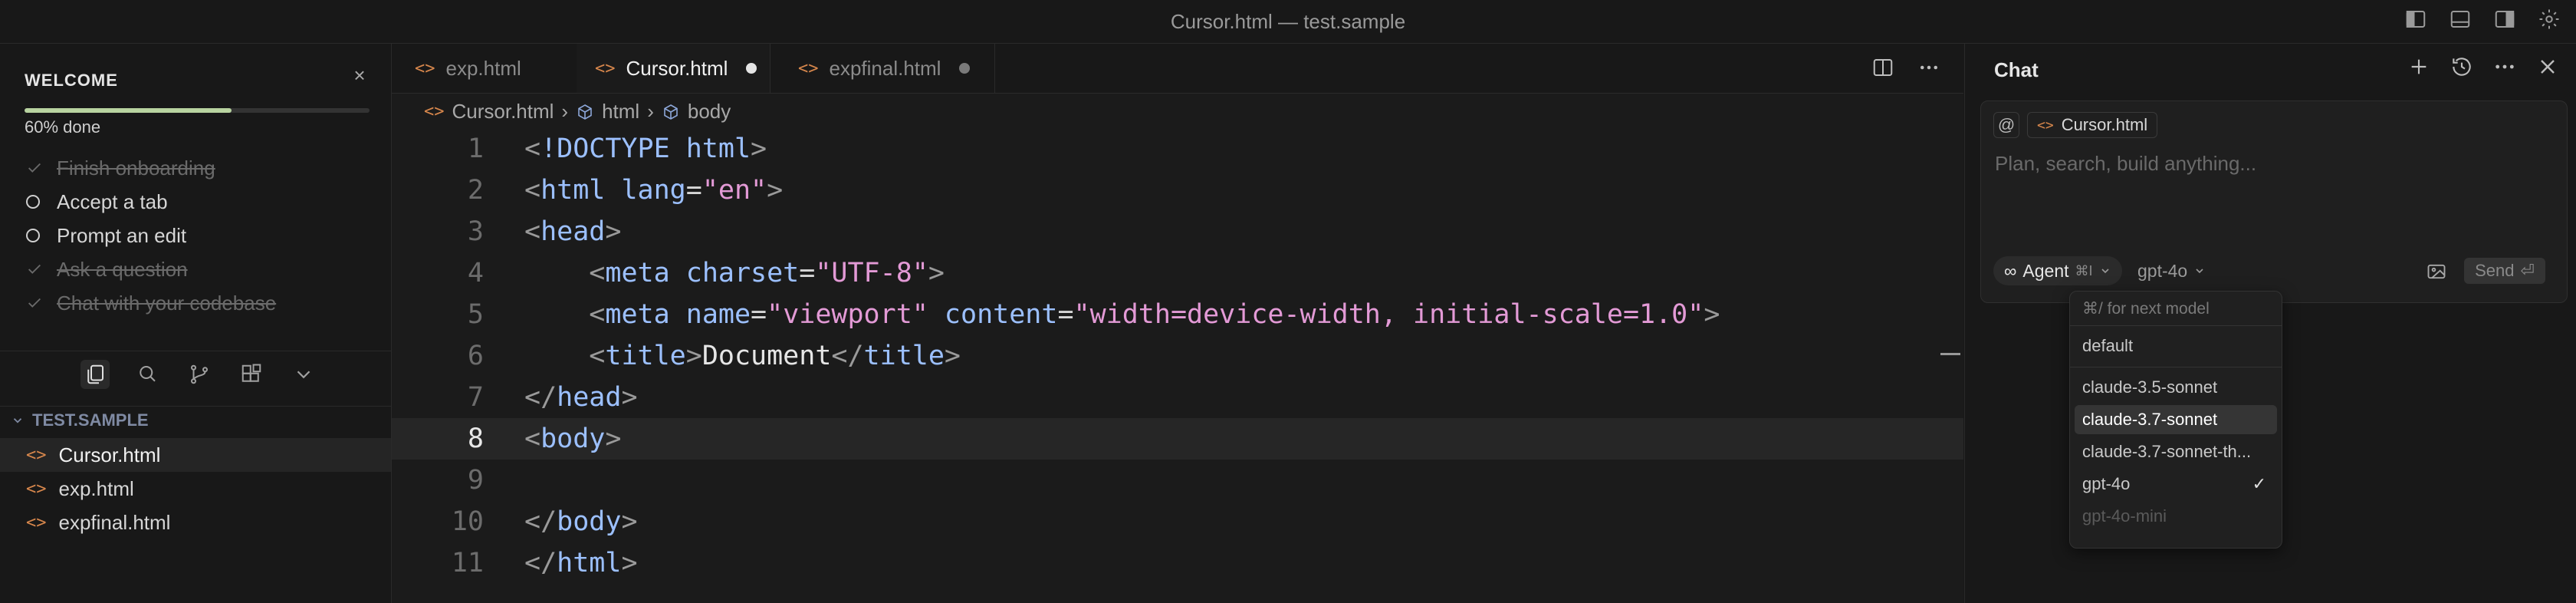  Describe the element at coordinates (2176, 346) in the screenshot. I see `model-option-default: default` at that location.